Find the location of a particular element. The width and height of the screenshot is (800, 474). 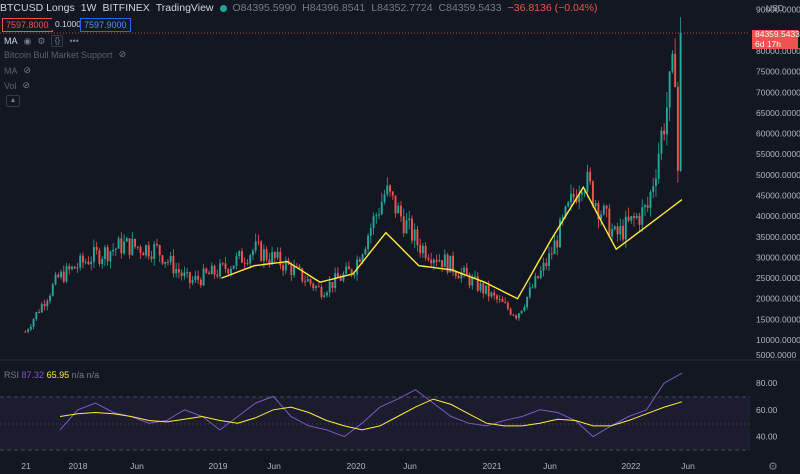

symbol-title: BTCUSD Longs is located at coordinates (37, 8).